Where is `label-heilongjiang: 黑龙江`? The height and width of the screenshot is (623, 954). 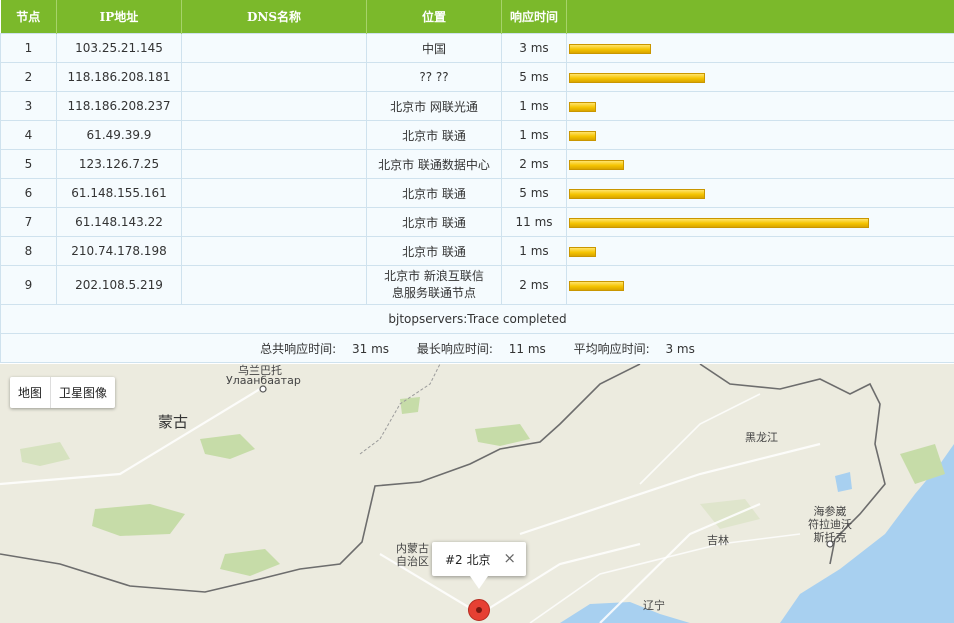 label-heilongjiang: 黑龙江 is located at coordinates (761, 437).